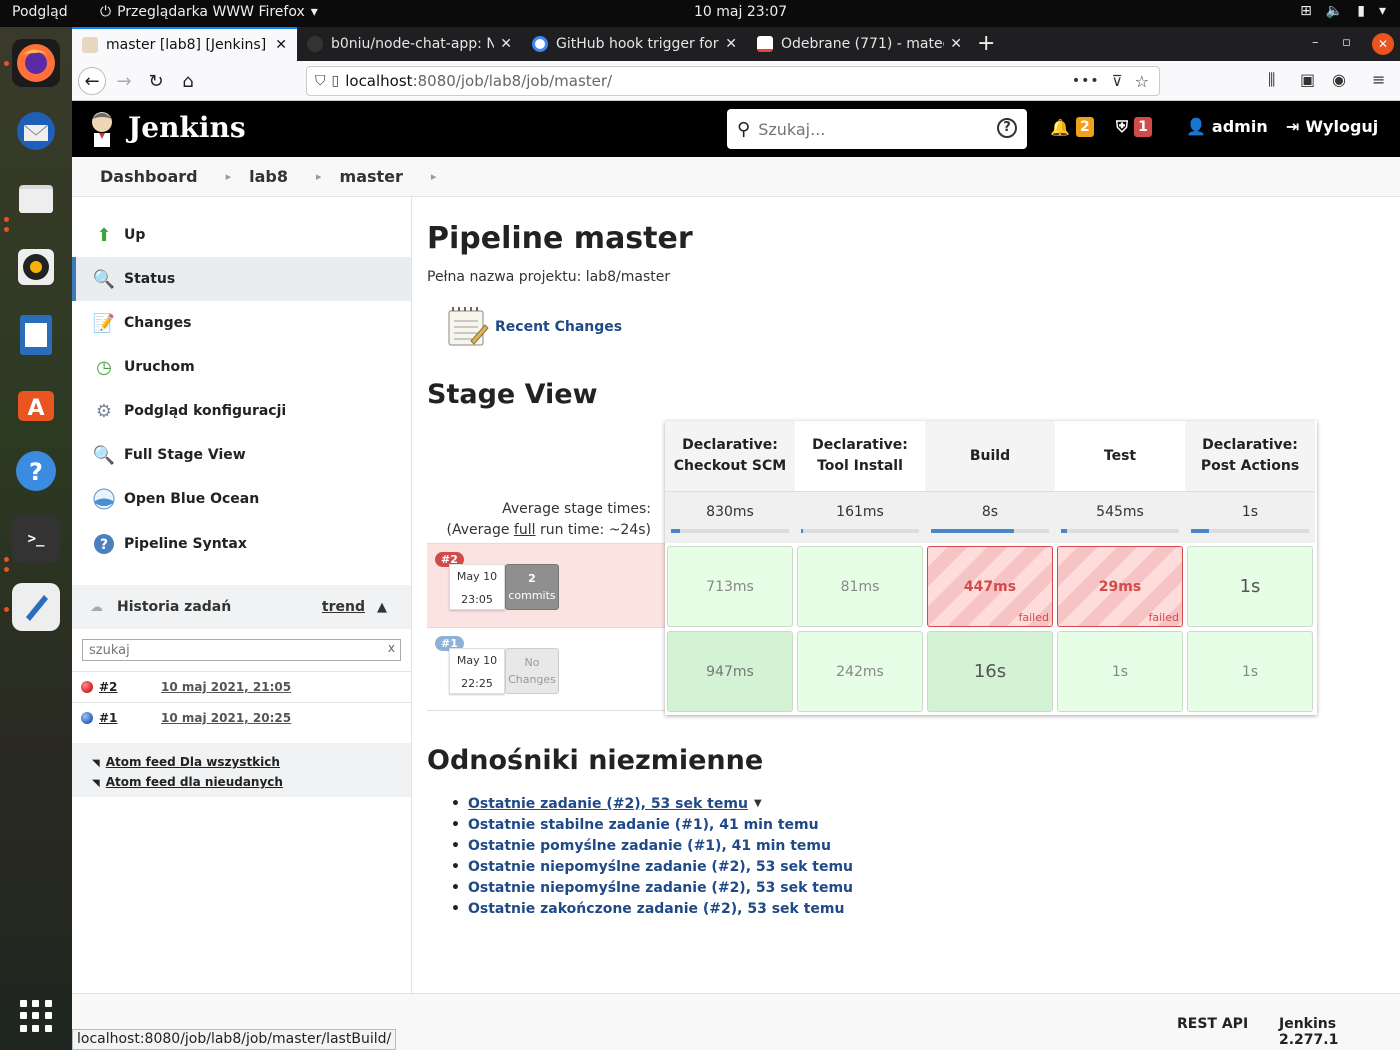  What do you see at coordinates (740, 12) in the screenshot?
I see `system-clock: 10 maj 23:07` at bounding box center [740, 12].